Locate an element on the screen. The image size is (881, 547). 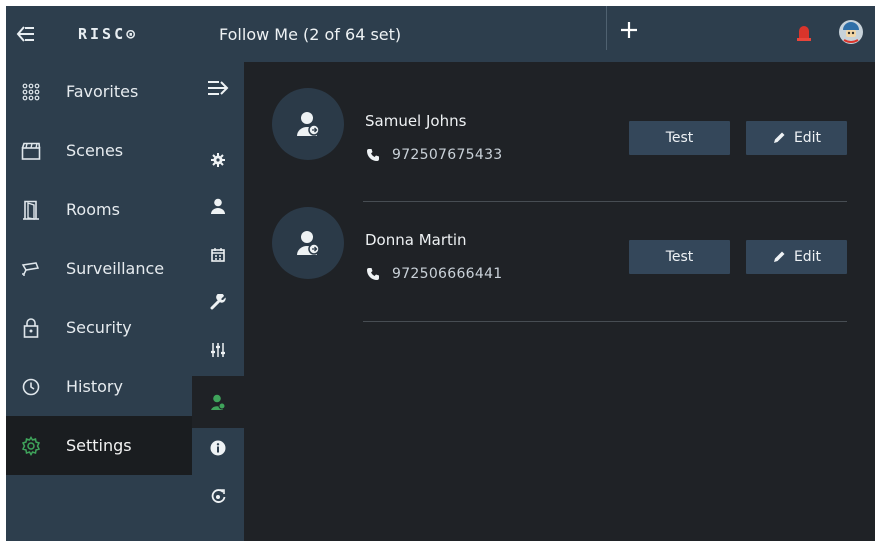
calendar-icon is located at coordinates (218, 254).